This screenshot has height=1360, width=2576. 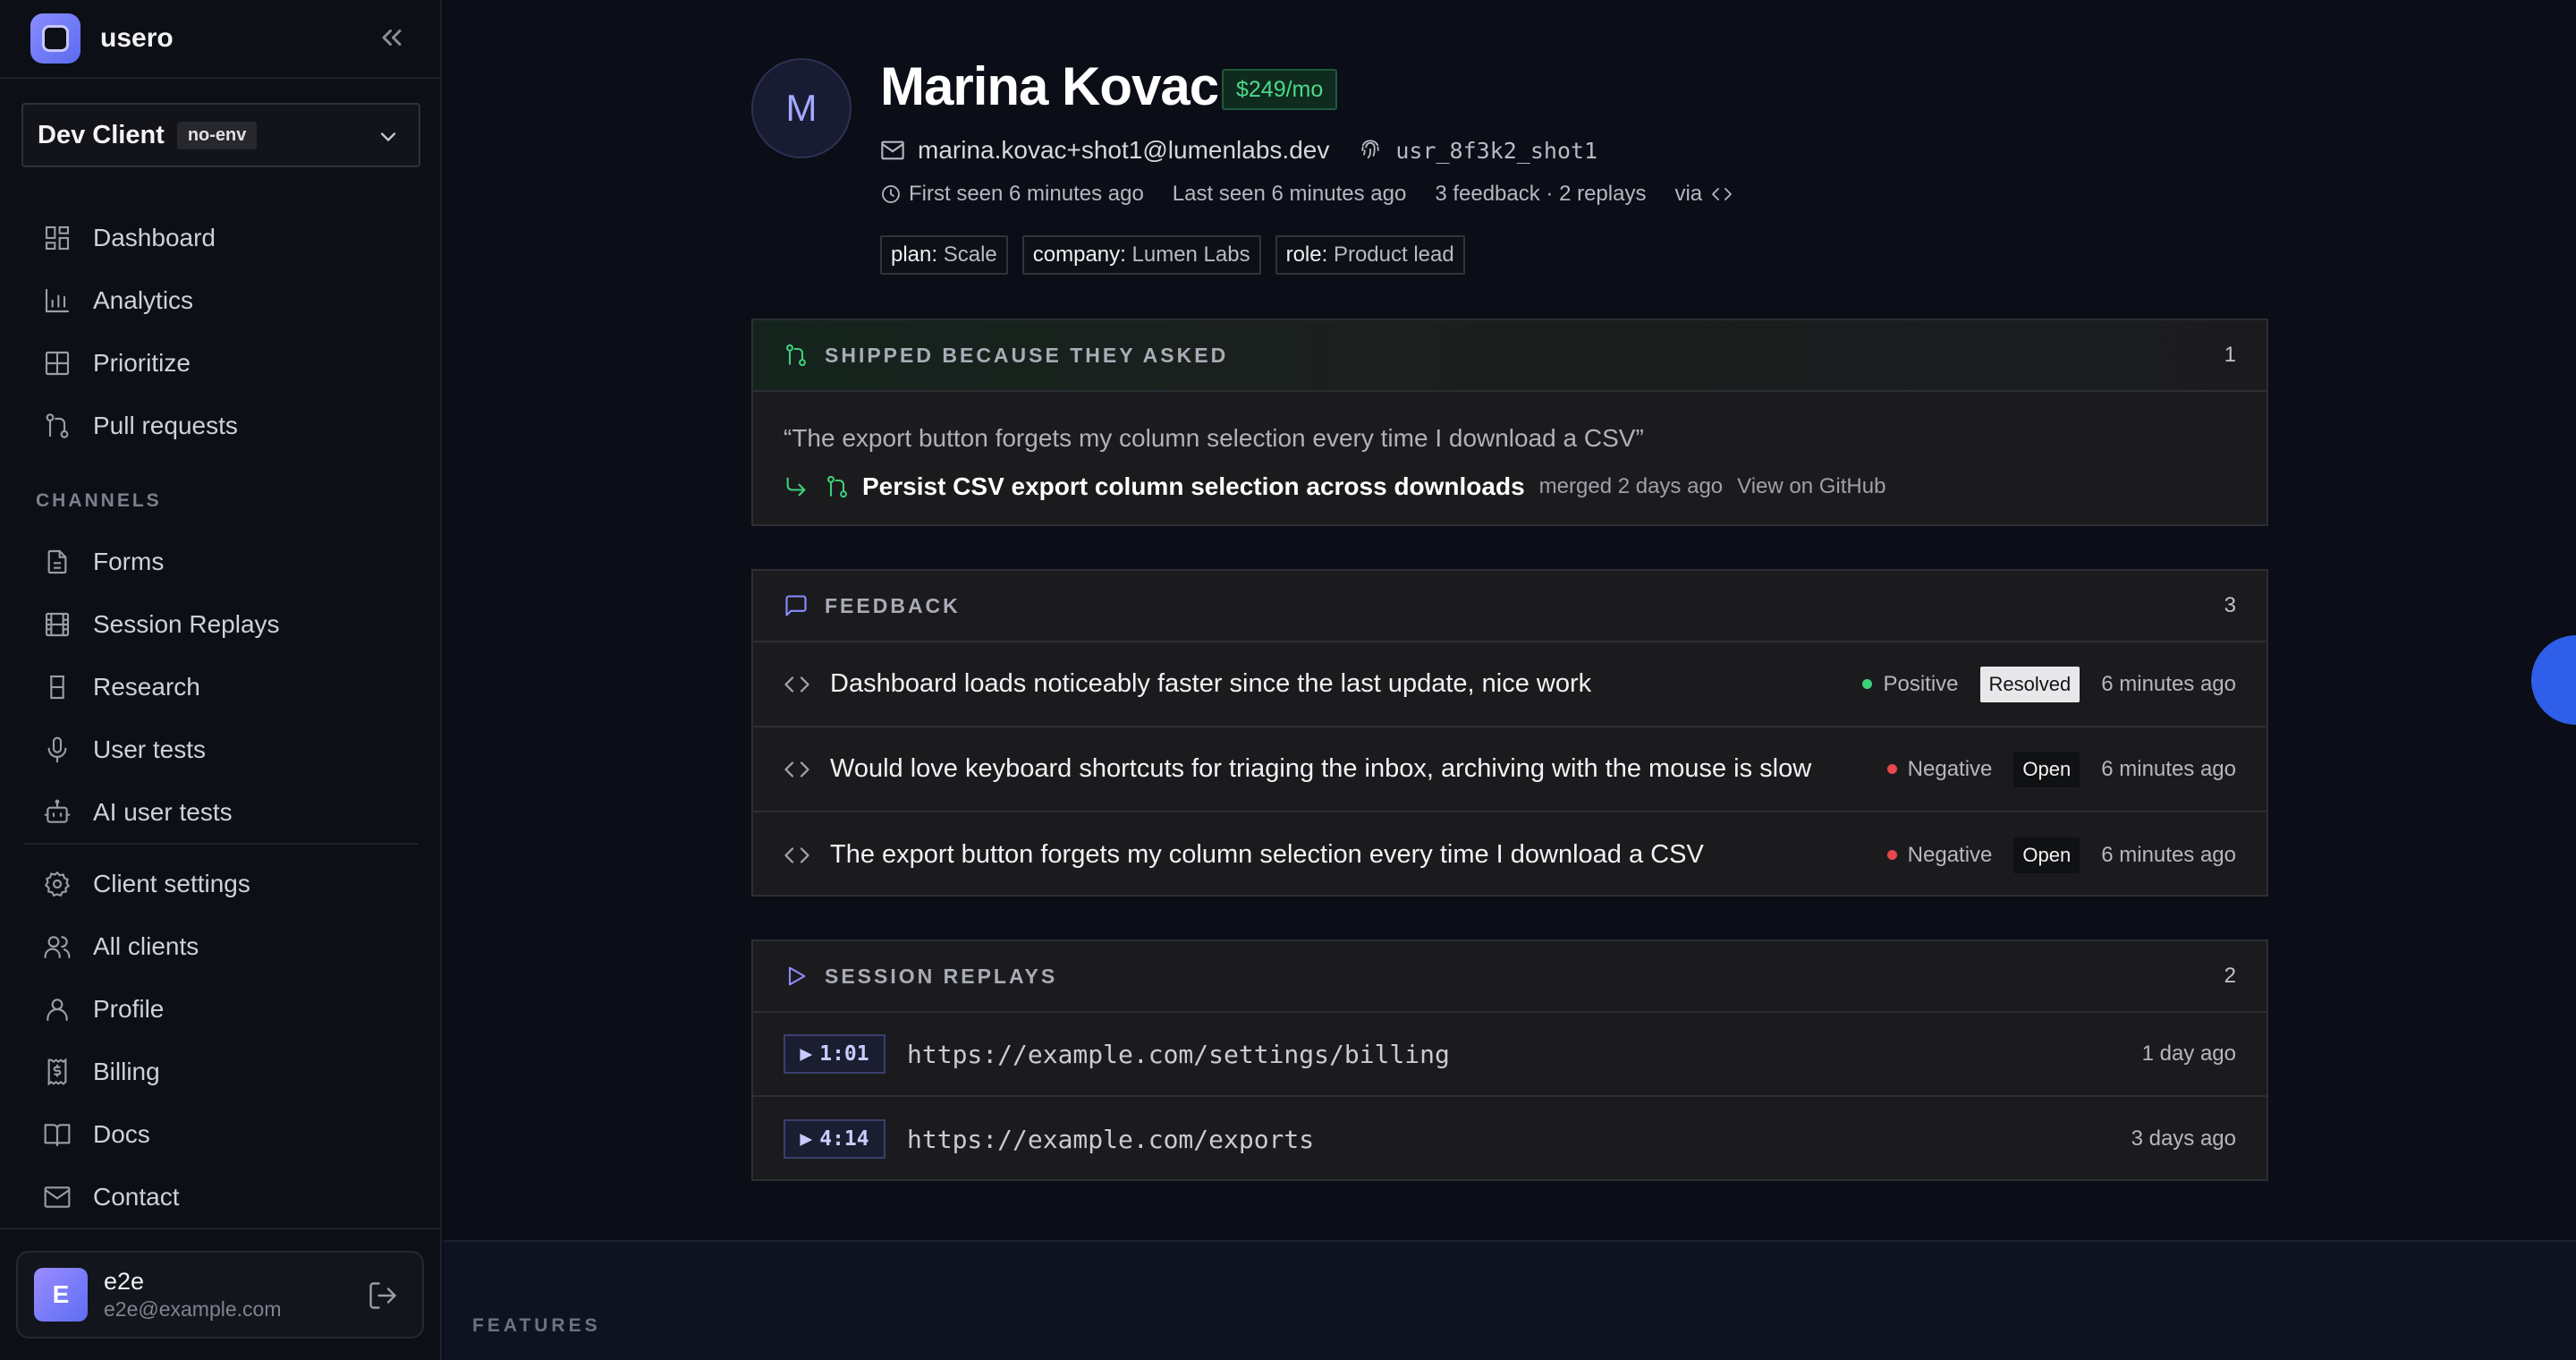 What do you see at coordinates (171, 883) in the screenshot?
I see `sidebar-item-label: Client settings` at bounding box center [171, 883].